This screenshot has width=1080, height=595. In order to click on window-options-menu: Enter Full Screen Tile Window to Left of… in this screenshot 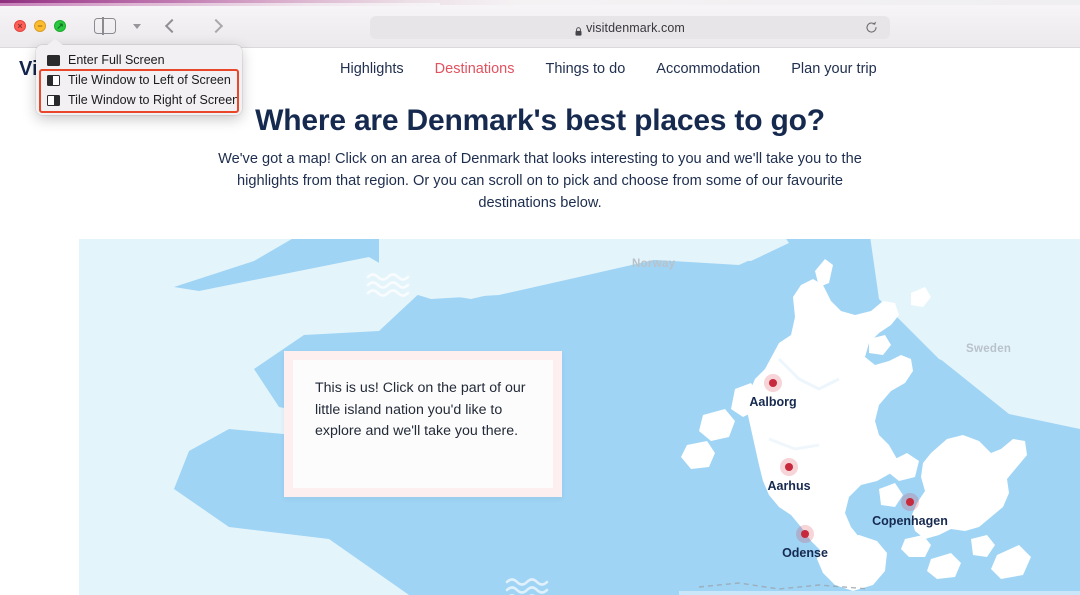, I will do `click(139, 80)`.